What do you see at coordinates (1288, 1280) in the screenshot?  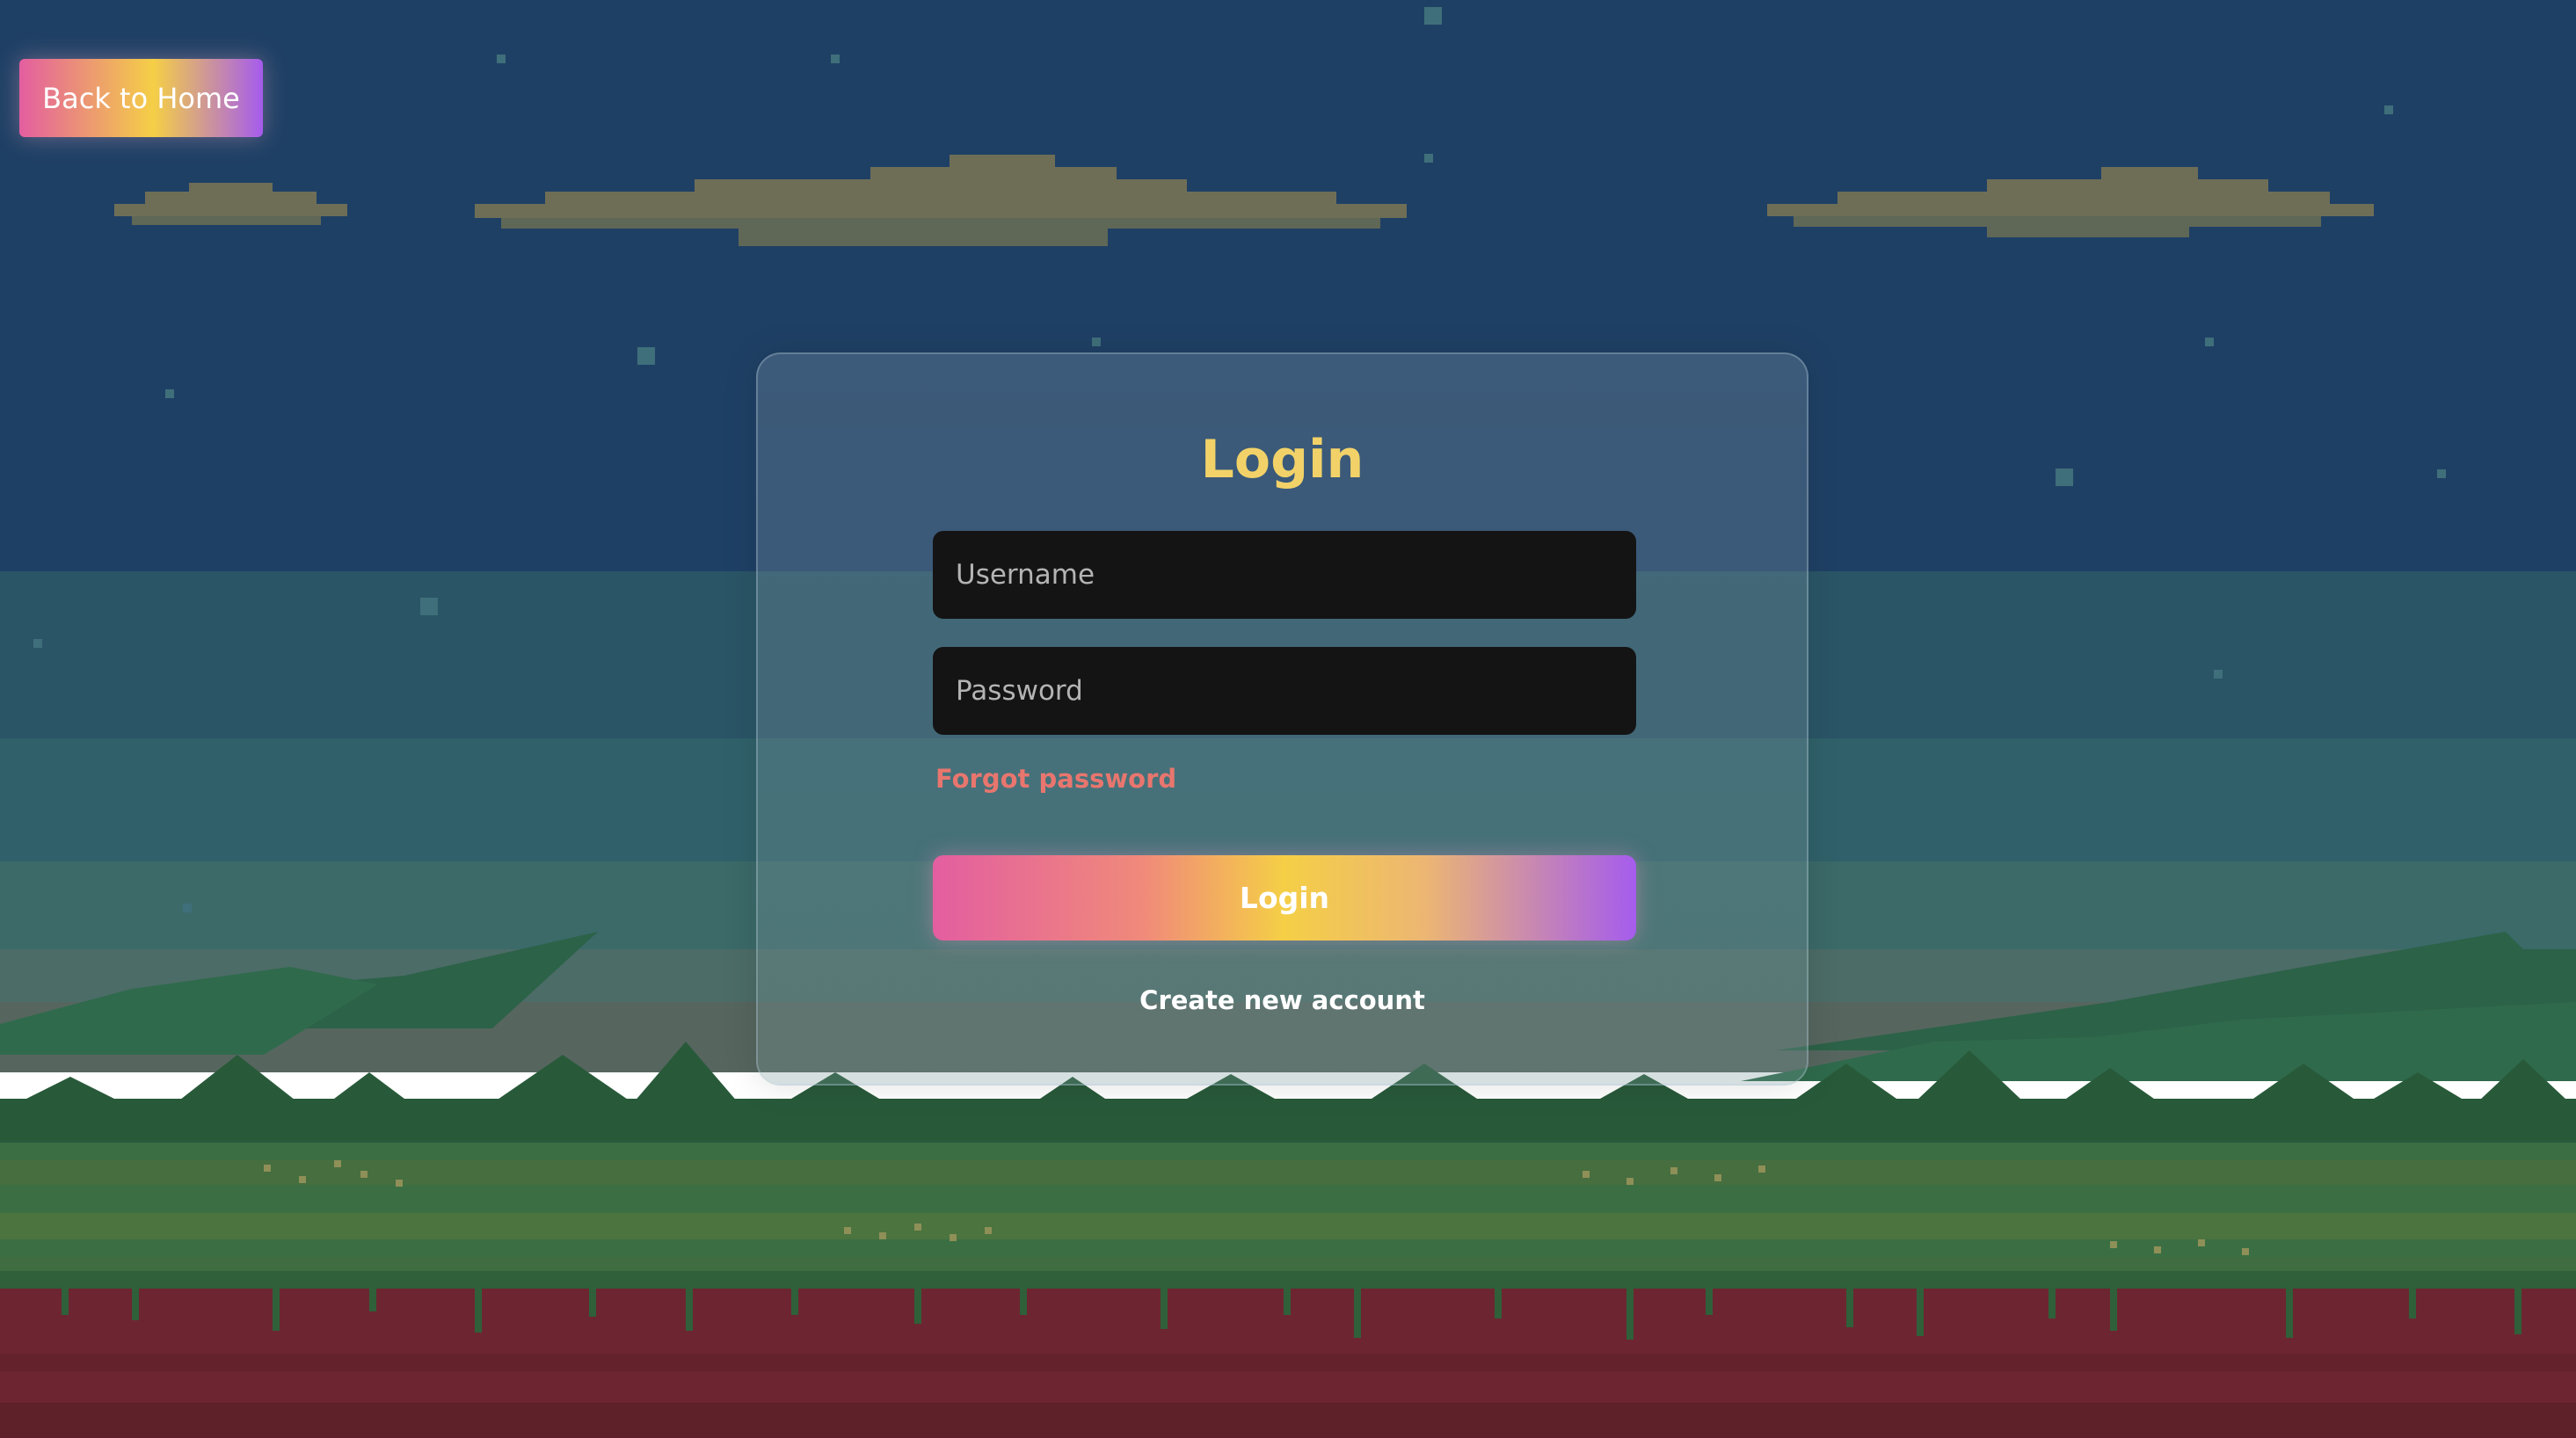 I see `soil-top` at bounding box center [1288, 1280].